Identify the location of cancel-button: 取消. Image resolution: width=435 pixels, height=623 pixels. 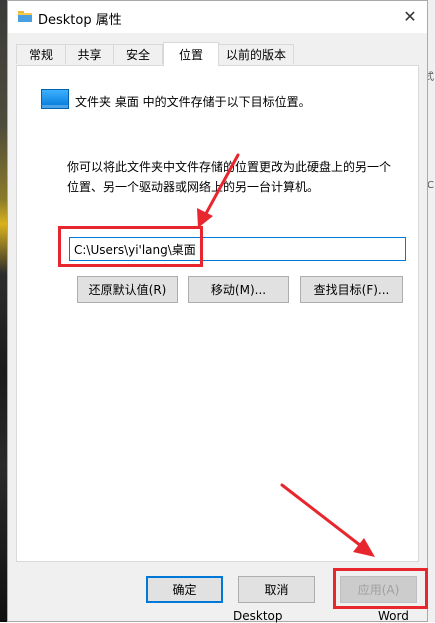
(276, 589).